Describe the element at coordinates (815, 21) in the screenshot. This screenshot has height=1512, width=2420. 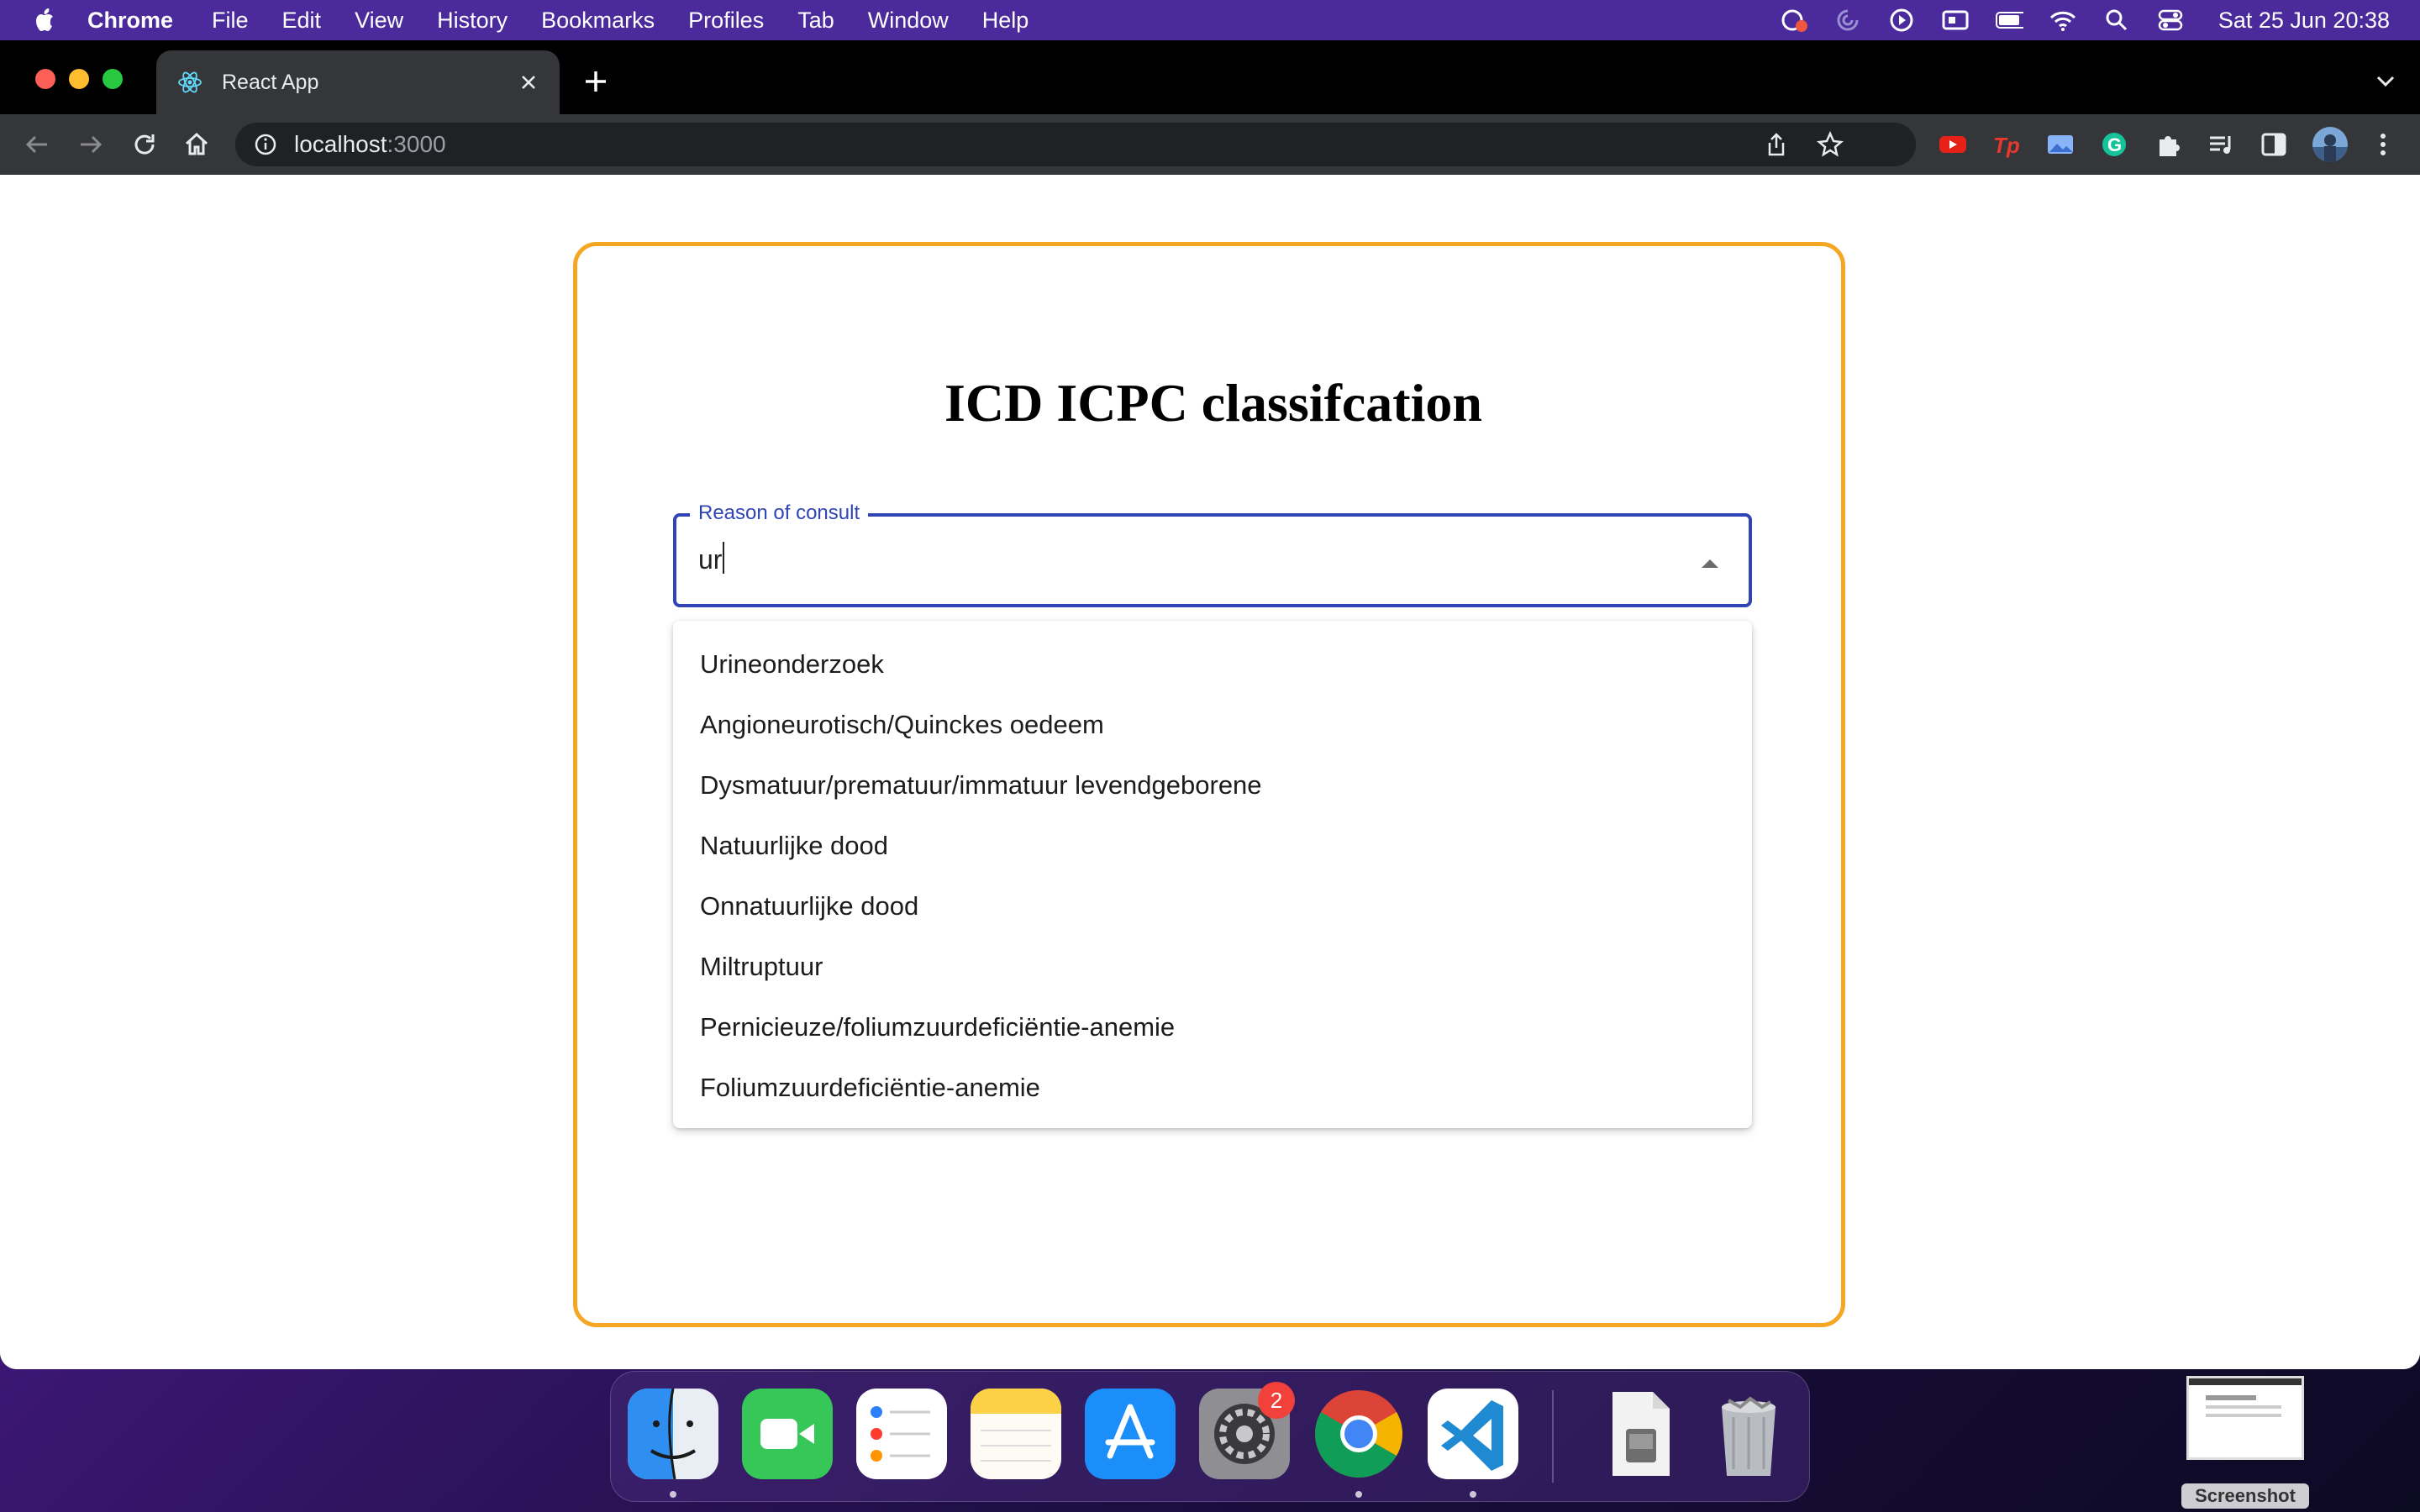
I see `menu-tab: Tab` at that location.